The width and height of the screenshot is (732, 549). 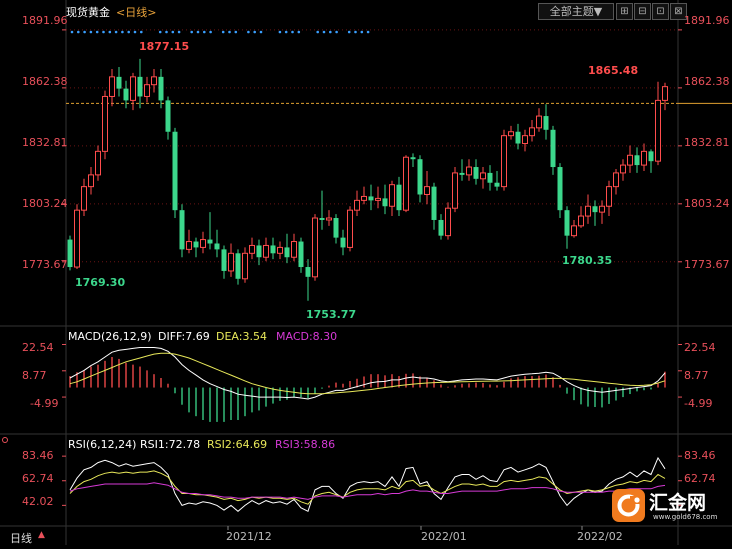 I want to click on watermark-text: 汇金网, so click(x=678, y=503).